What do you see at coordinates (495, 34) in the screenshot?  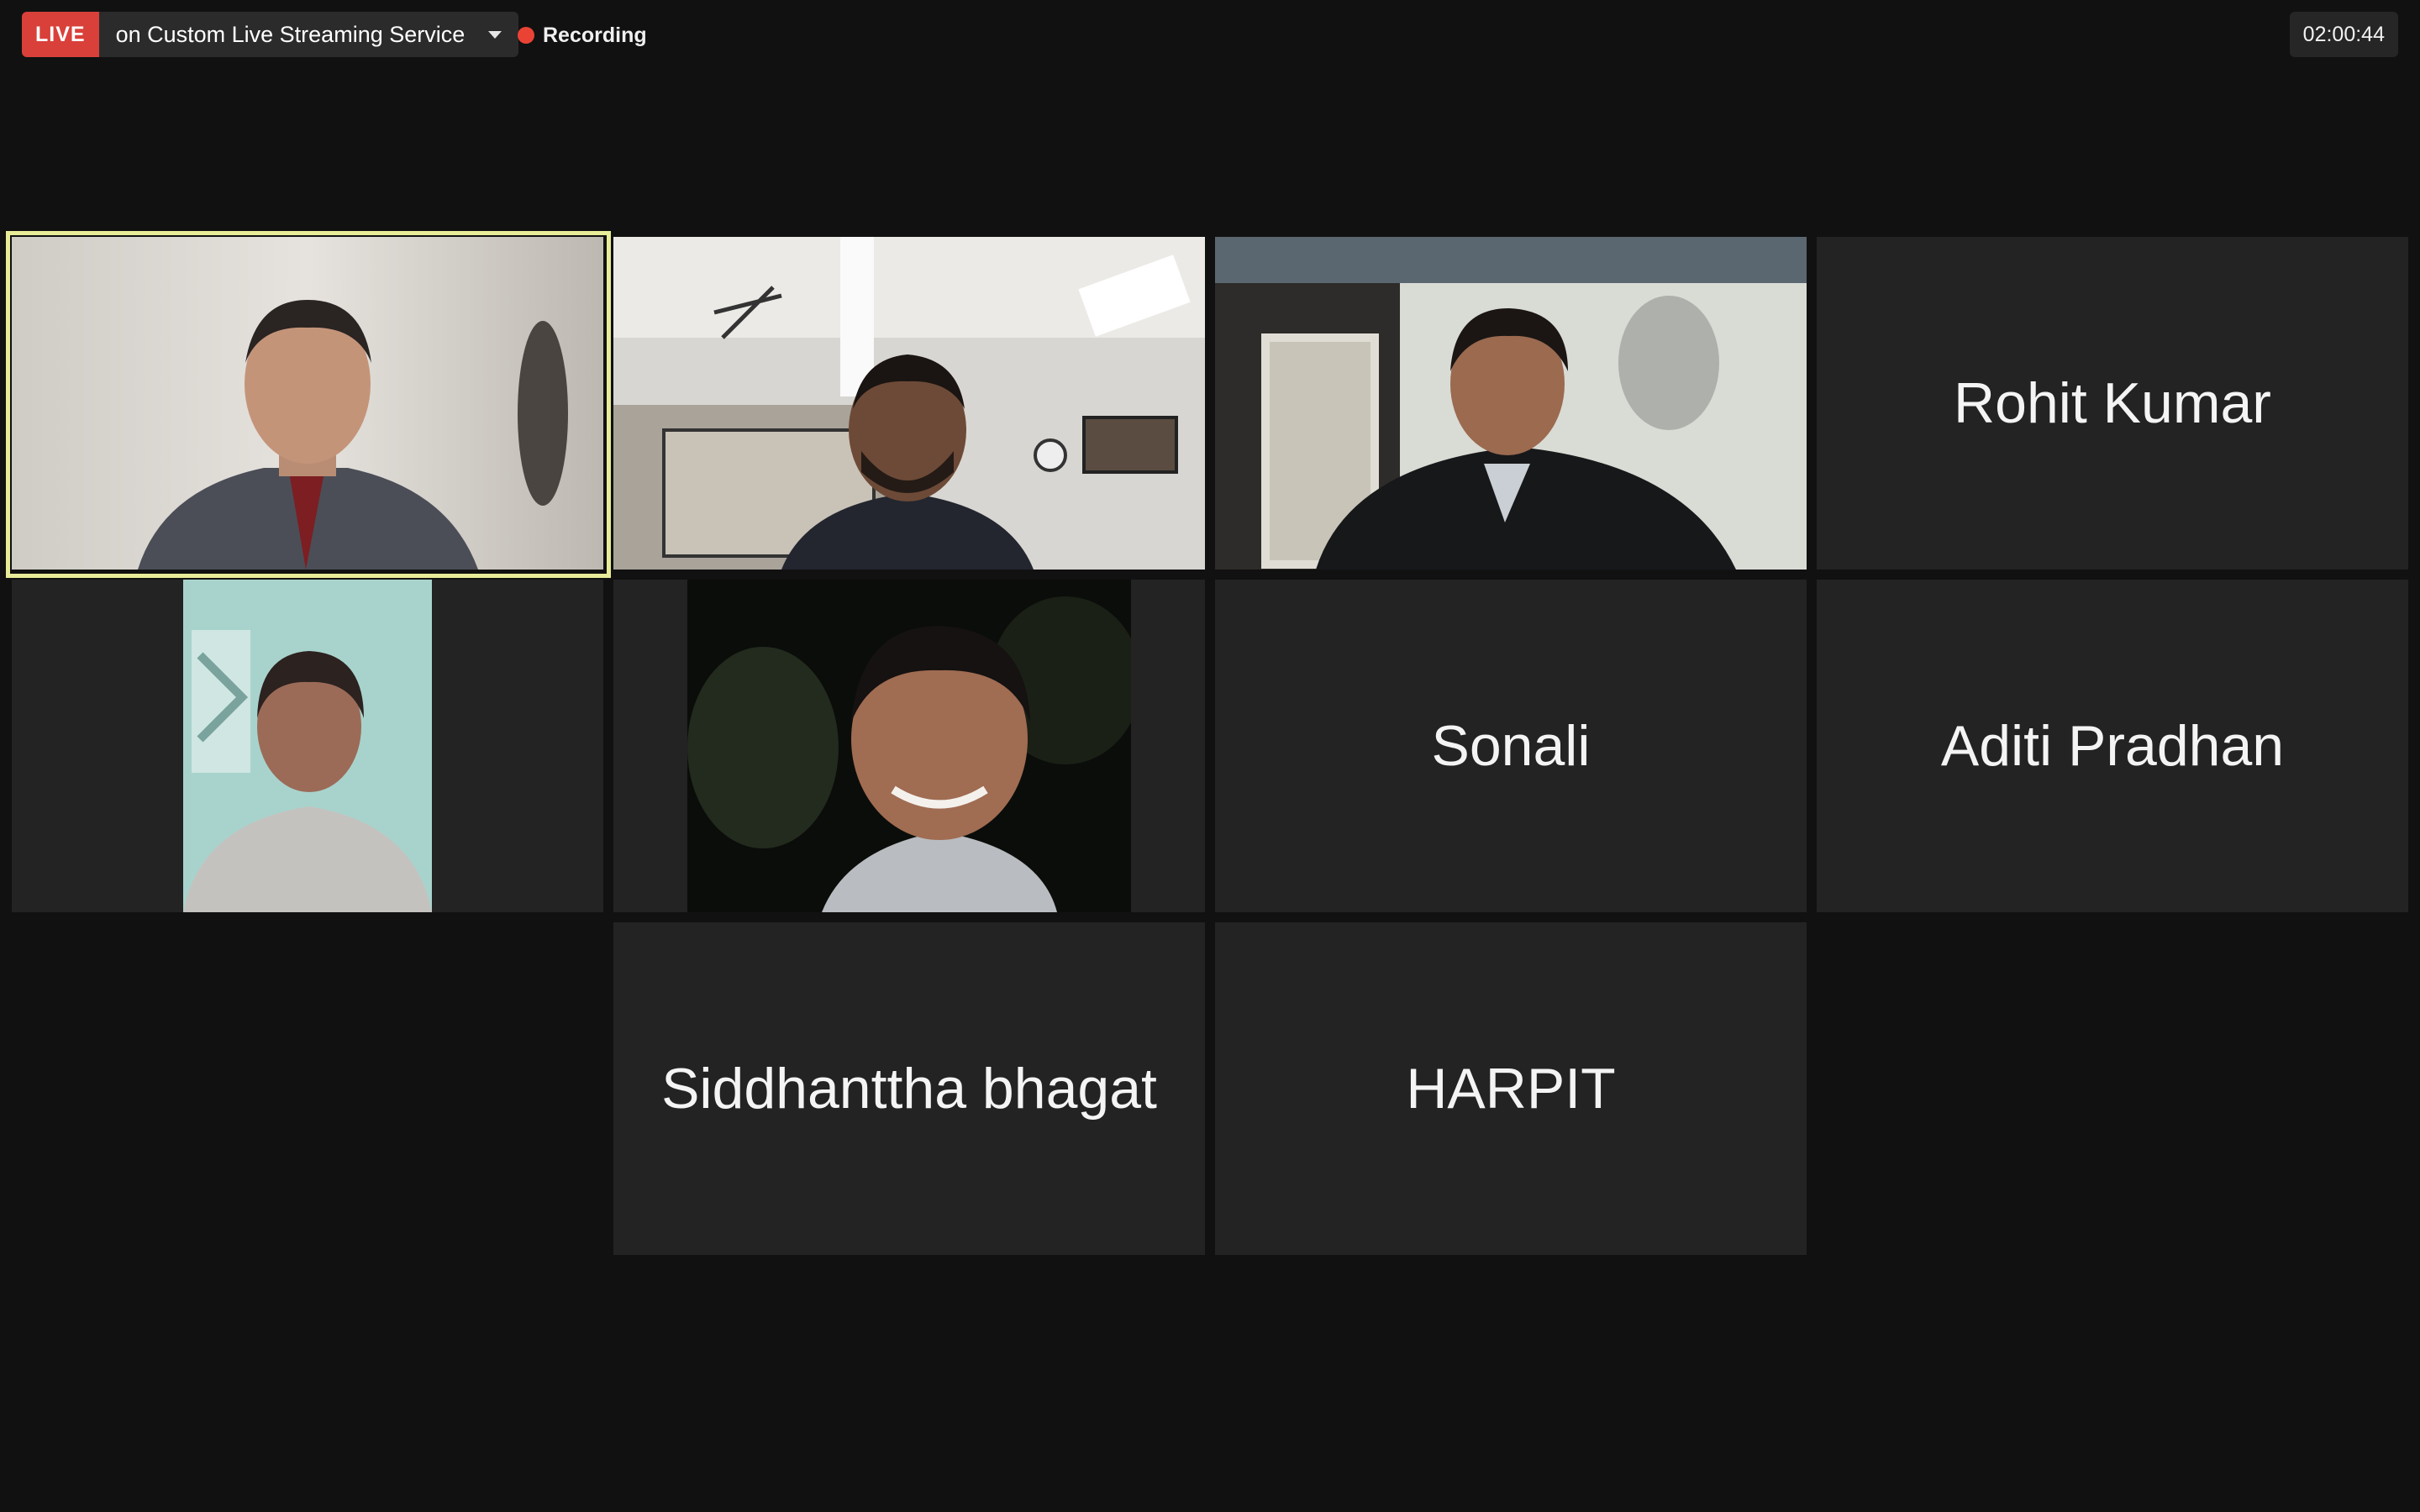 I see `chevron-down-icon` at bounding box center [495, 34].